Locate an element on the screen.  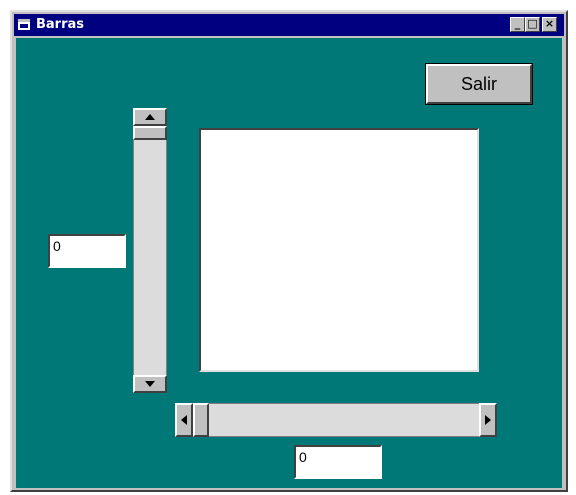
vertical-scroll-track is located at coordinates (150, 250).